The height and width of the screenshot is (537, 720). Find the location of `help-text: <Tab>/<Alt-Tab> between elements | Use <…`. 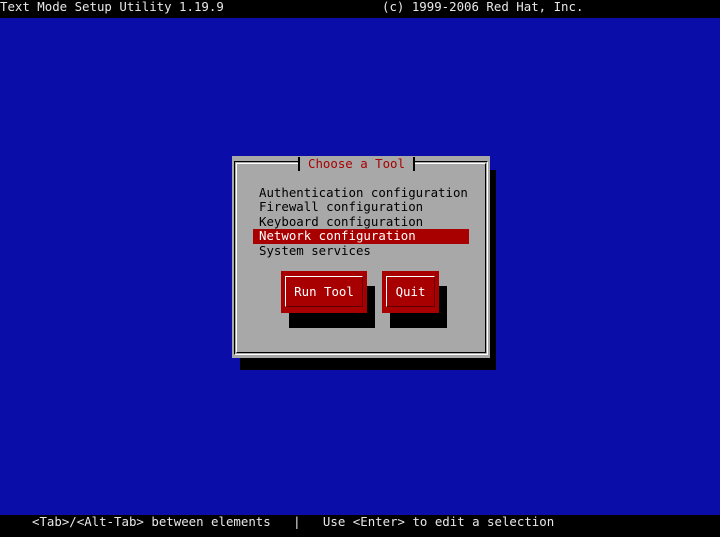

help-text: <Tab>/<Alt-Tab> between elements | Use <… is located at coordinates (293, 521).